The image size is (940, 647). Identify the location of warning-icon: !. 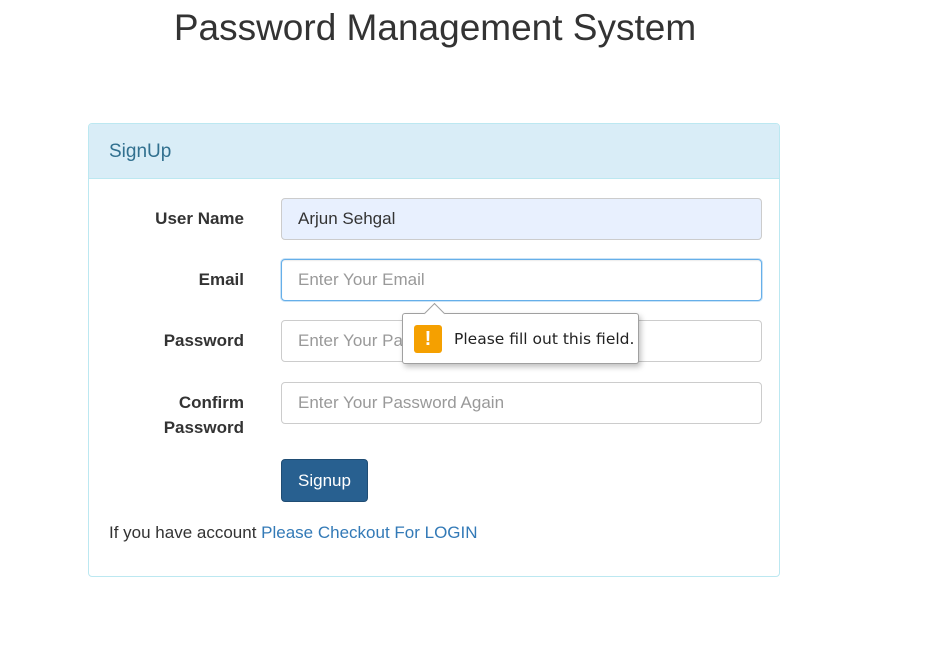
(428, 338).